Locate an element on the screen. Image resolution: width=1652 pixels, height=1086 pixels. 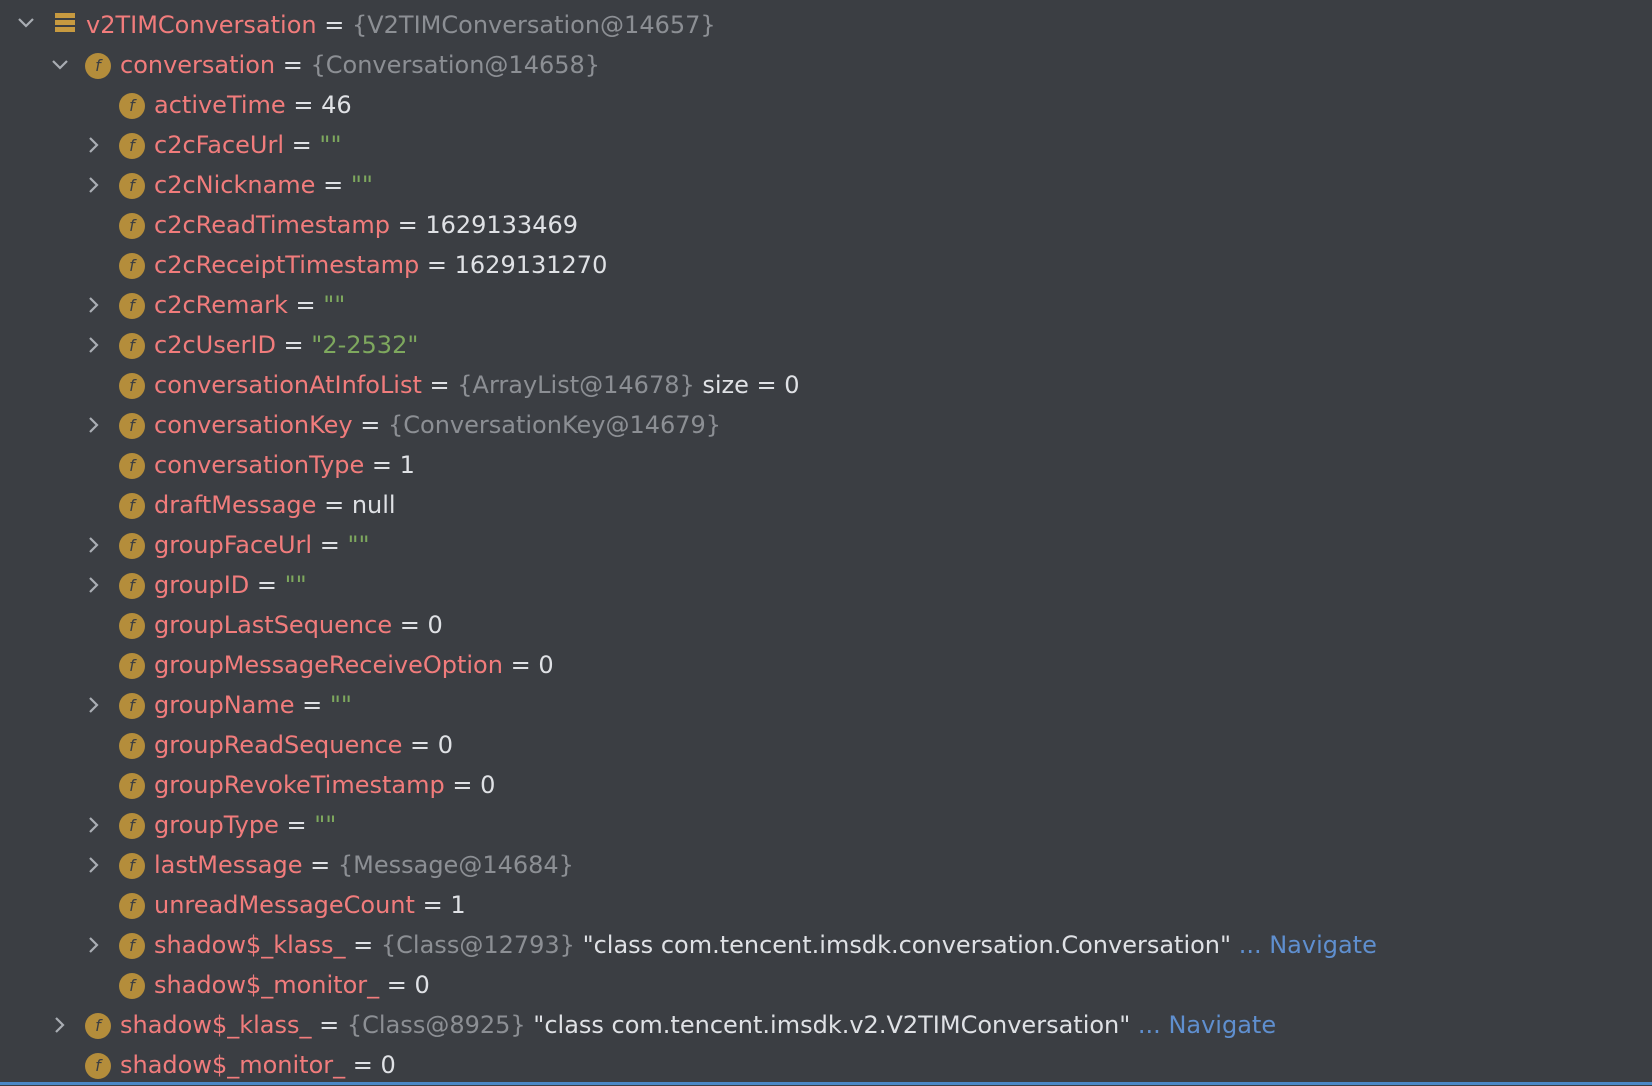
value-text: size = 0 is located at coordinates (747, 385).